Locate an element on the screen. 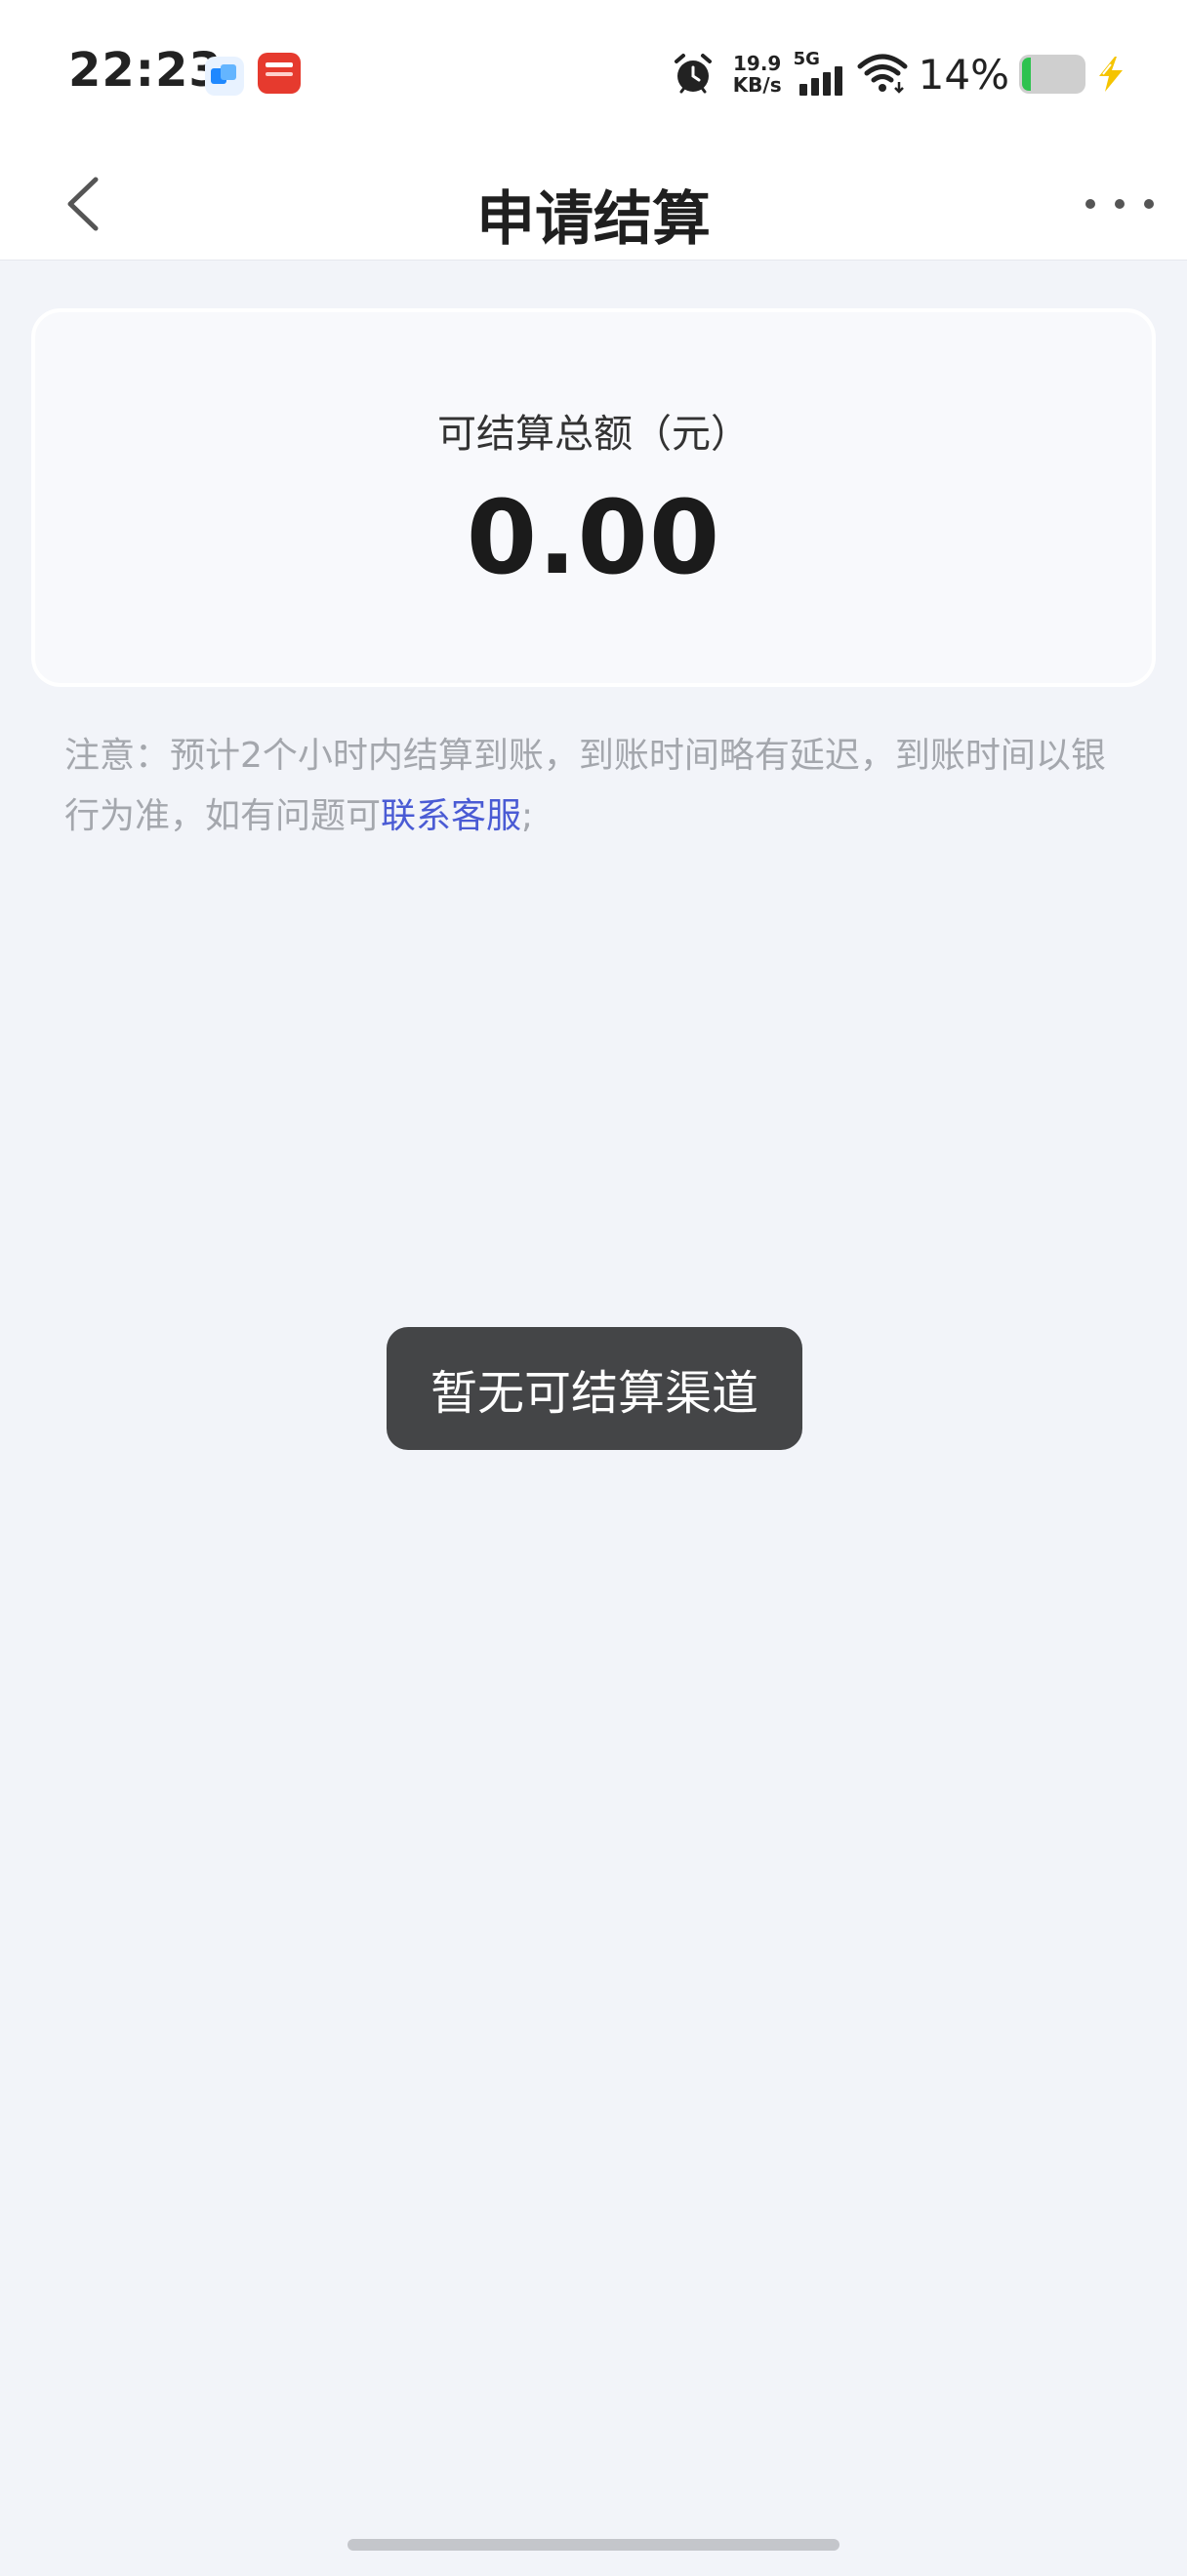 The height and width of the screenshot is (2576, 1187). settlement-summary-card: 可结算总额（元） 0.00 is located at coordinates (593, 497).